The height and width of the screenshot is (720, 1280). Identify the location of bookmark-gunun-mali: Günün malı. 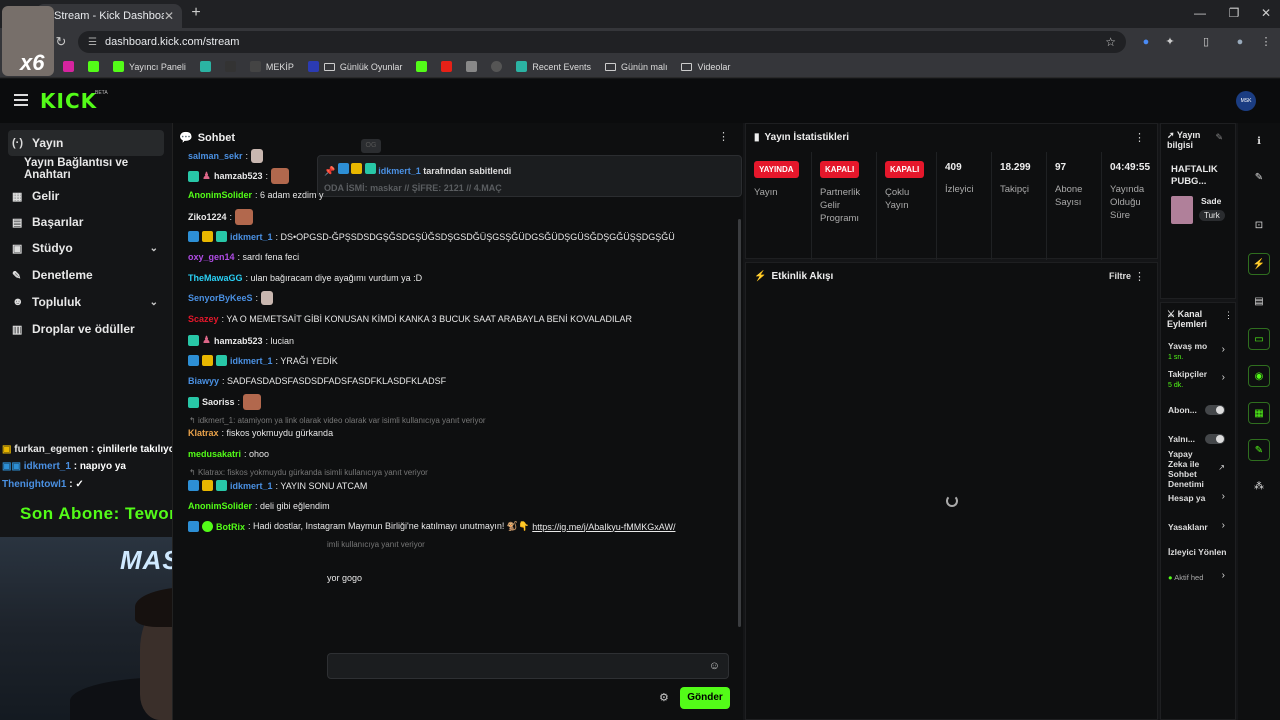
(636, 67).